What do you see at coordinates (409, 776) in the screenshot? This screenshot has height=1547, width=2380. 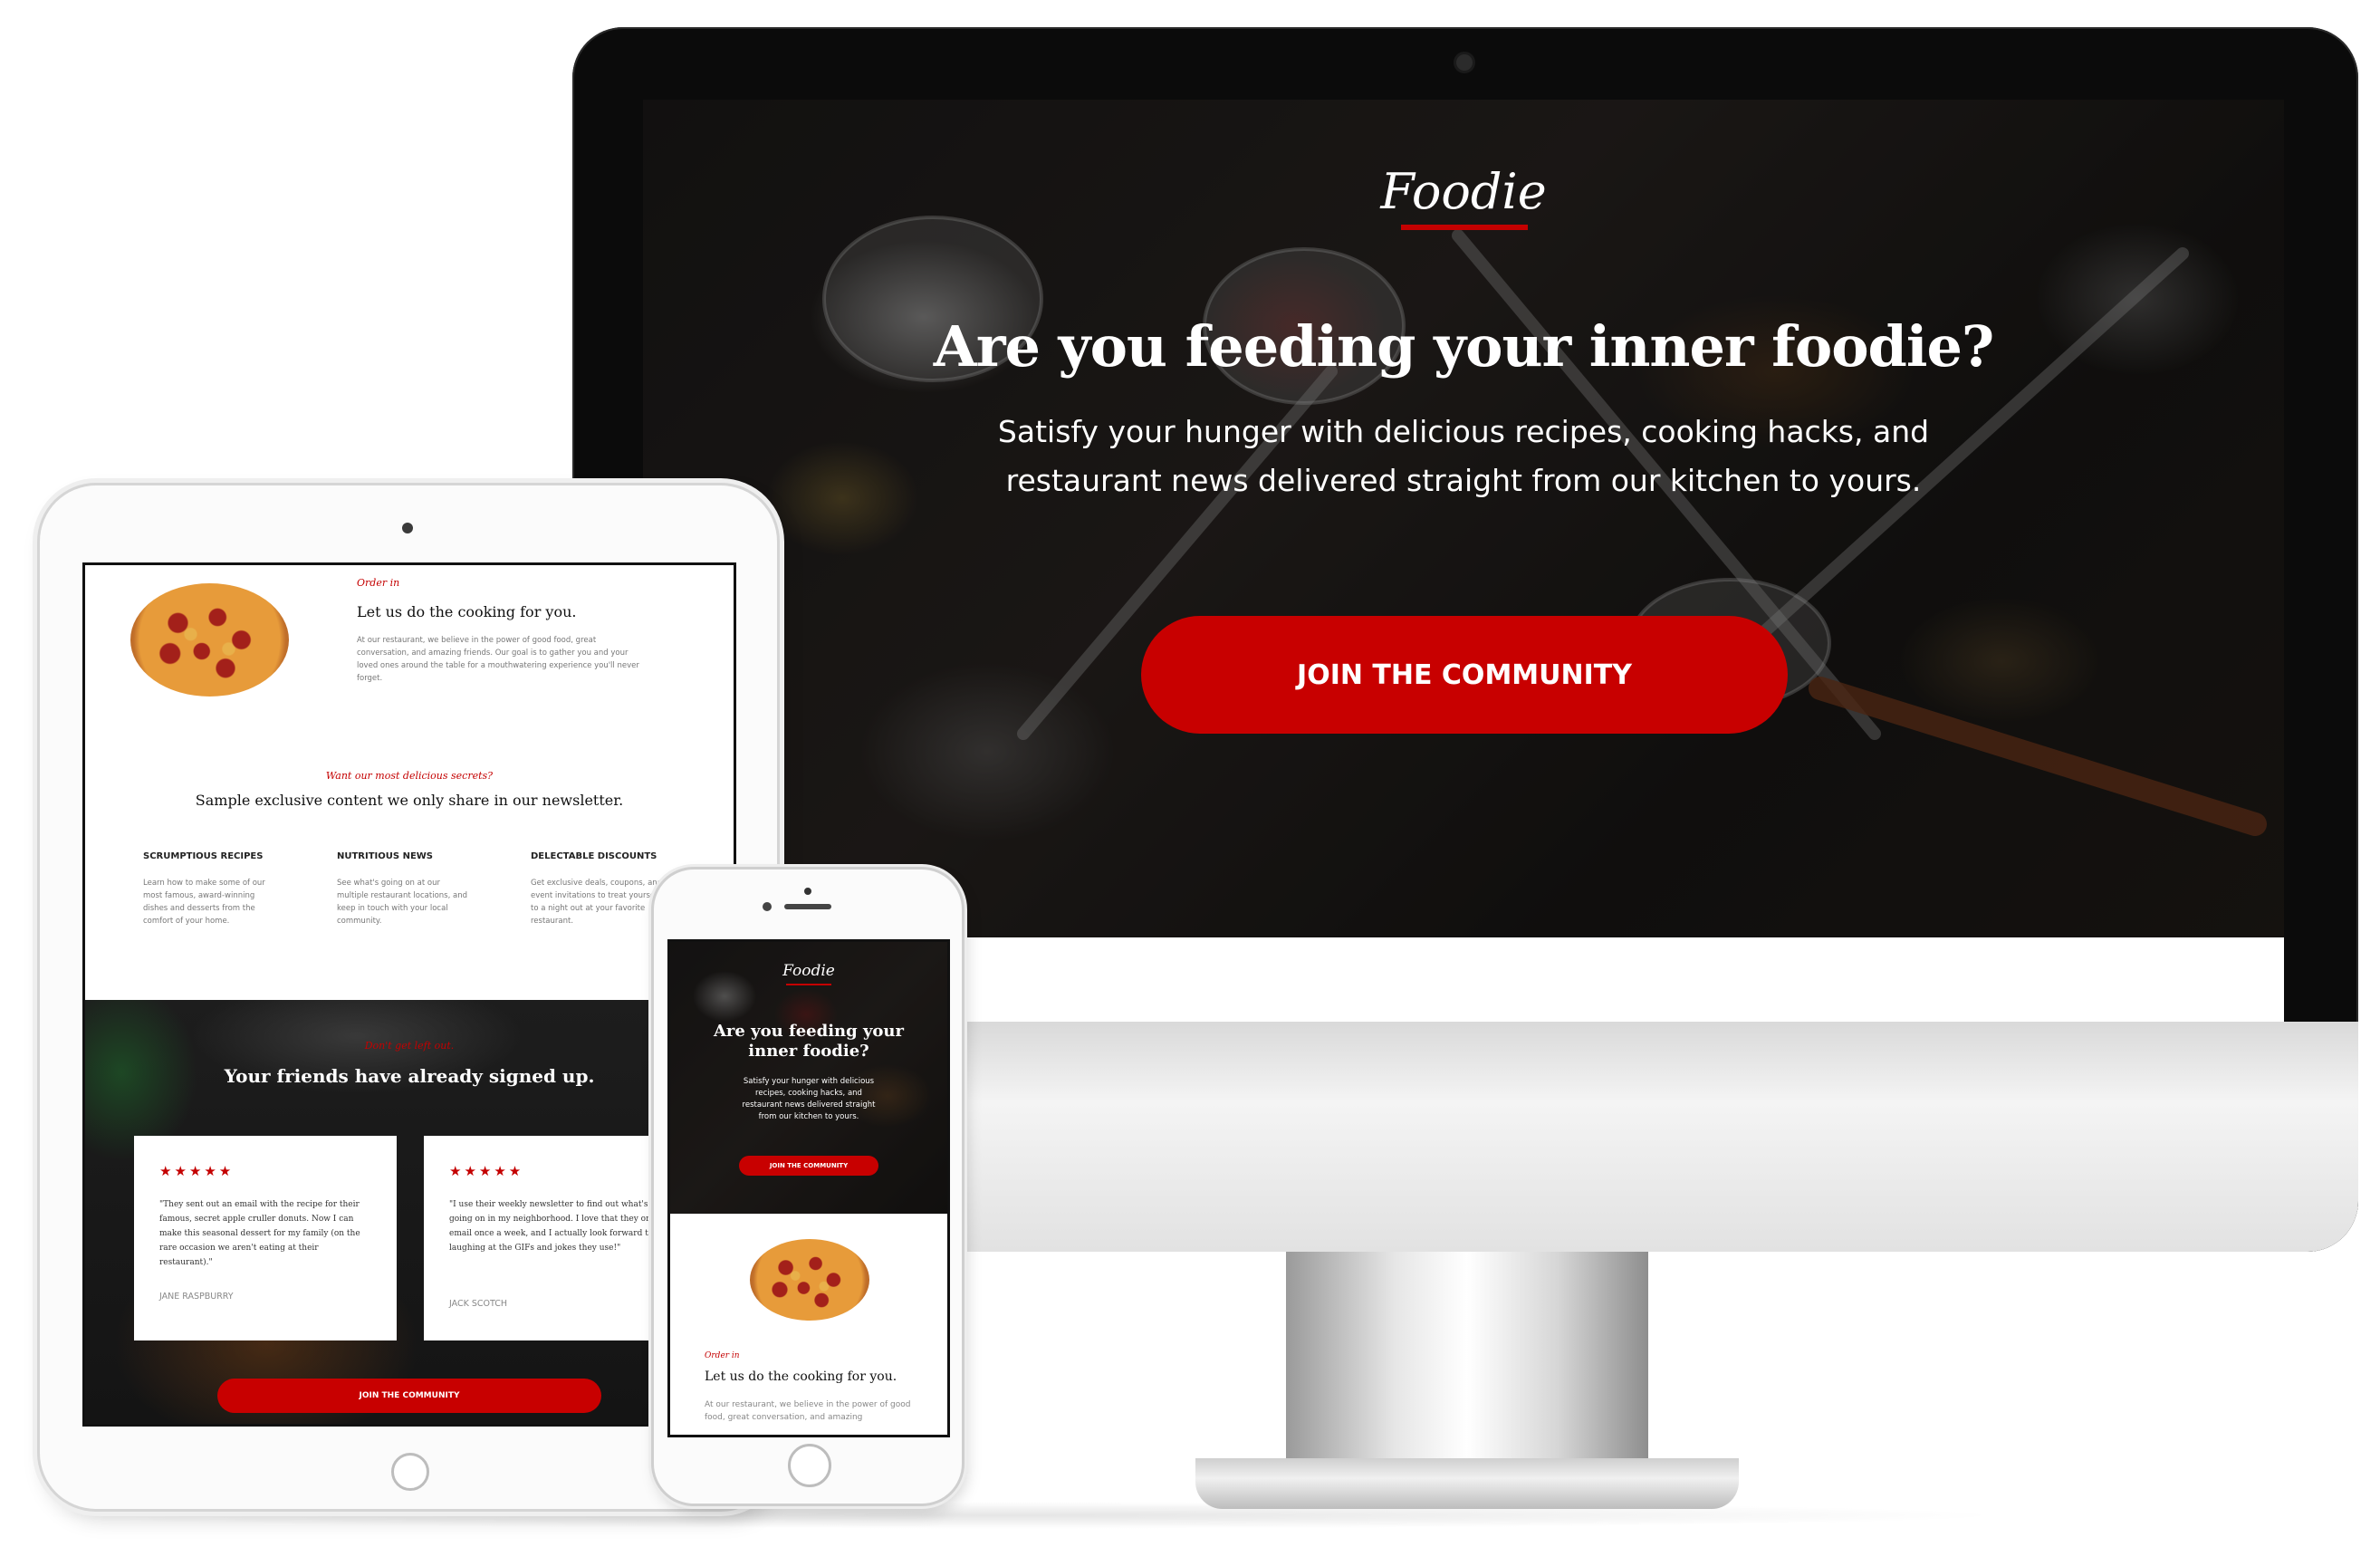 I see `secrets-eyebrow: Want our most delicious secrets?` at bounding box center [409, 776].